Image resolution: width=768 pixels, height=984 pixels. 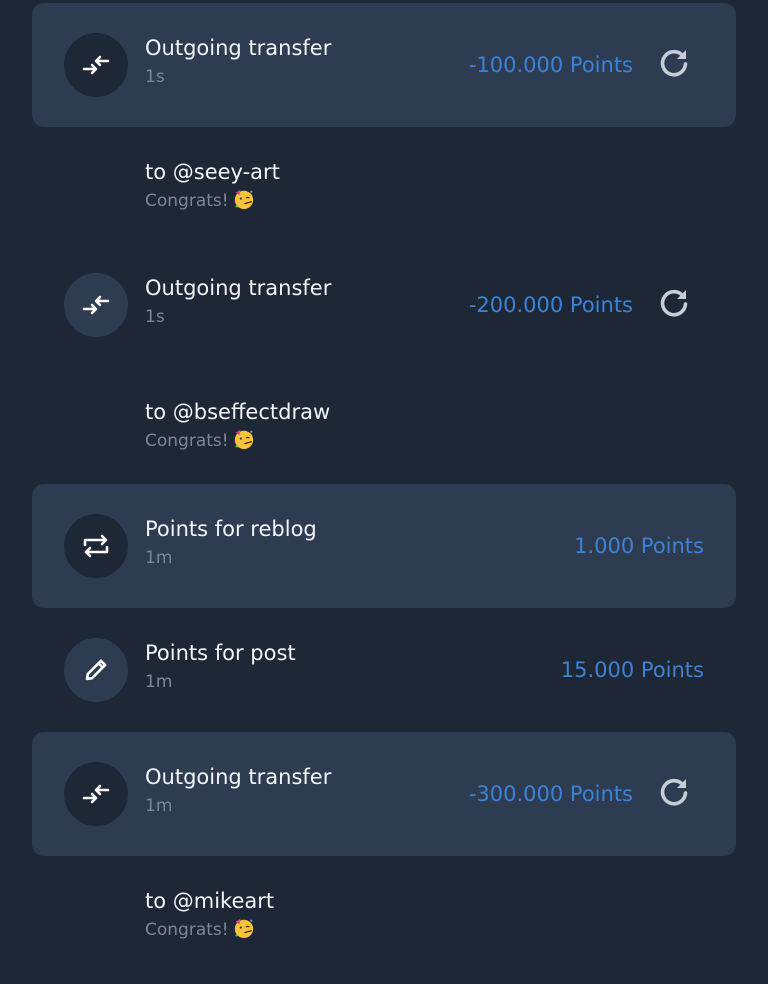 What do you see at coordinates (639, 546) in the screenshot?
I see `activity-amount: 1.000 Points` at bounding box center [639, 546].